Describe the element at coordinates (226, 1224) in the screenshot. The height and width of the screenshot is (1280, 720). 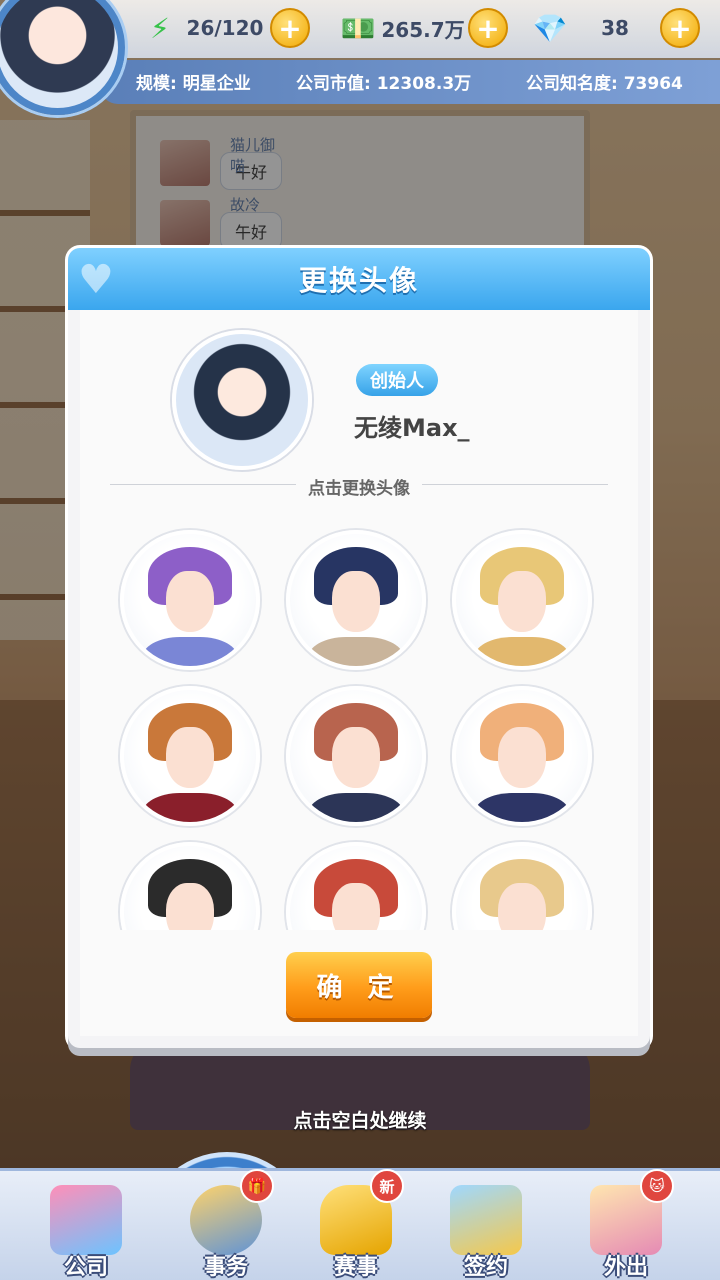
I see `nav-item-affairs: 🎁 事务` at that location.